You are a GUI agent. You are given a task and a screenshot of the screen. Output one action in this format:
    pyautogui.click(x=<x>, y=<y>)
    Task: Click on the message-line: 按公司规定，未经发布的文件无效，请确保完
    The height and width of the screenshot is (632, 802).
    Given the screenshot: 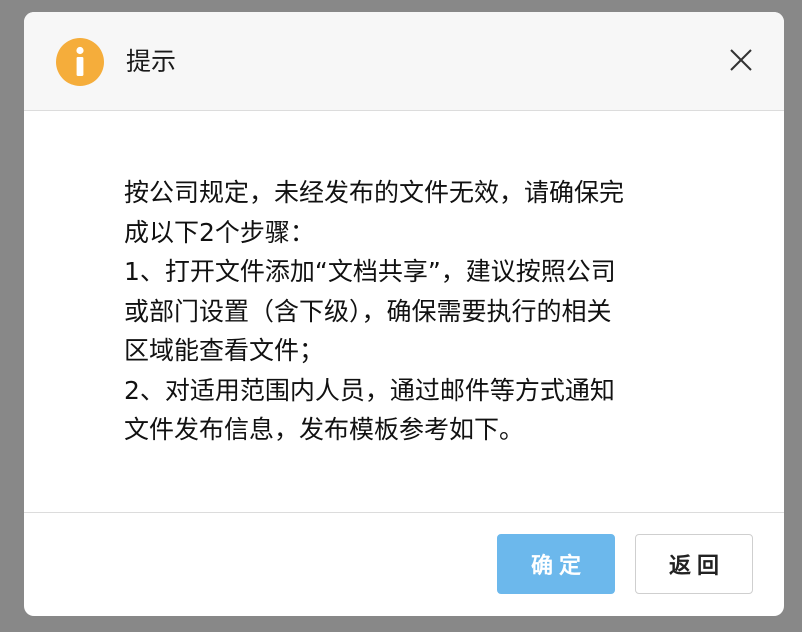 What is the action you would take?
    pyautogui.click(x=374, y=192)
    